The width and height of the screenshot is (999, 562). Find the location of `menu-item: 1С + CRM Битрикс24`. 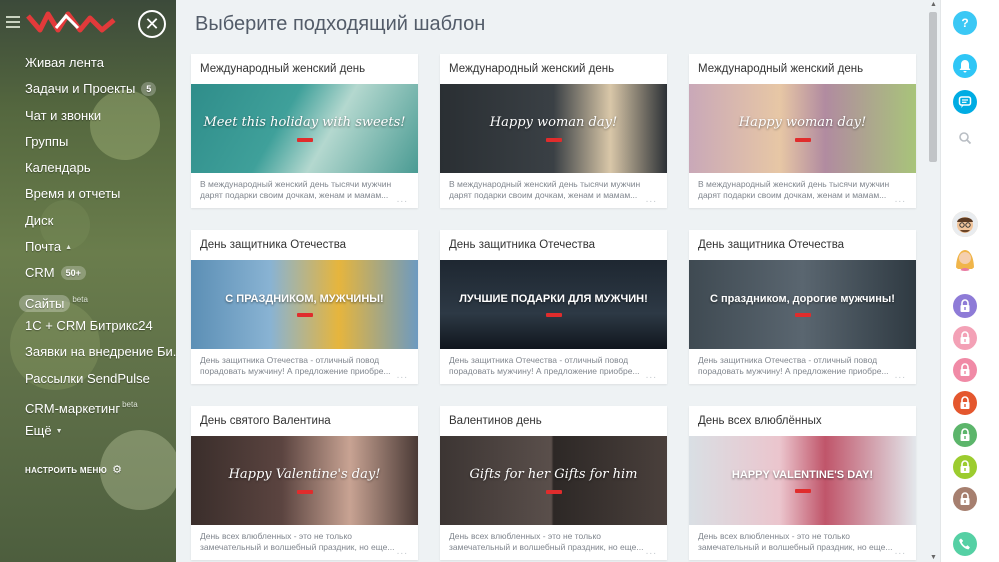

menu-item: 1С + CRM Битрикс24 is located at coordinates (88, 326).